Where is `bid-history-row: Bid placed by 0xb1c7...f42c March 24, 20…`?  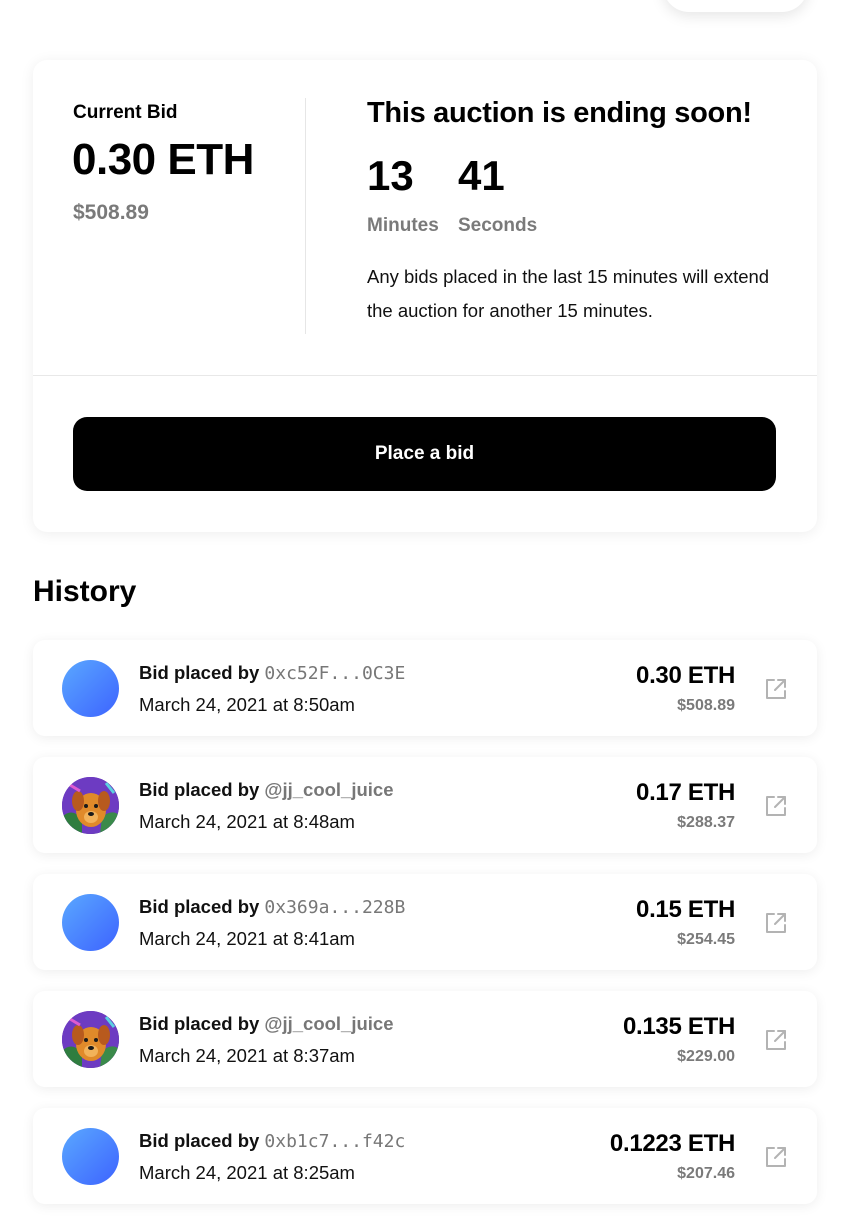
bid-history-row: Bid placed by 0xb1c7...f42c March 24, 20… is located at coordinates (425, 1156).